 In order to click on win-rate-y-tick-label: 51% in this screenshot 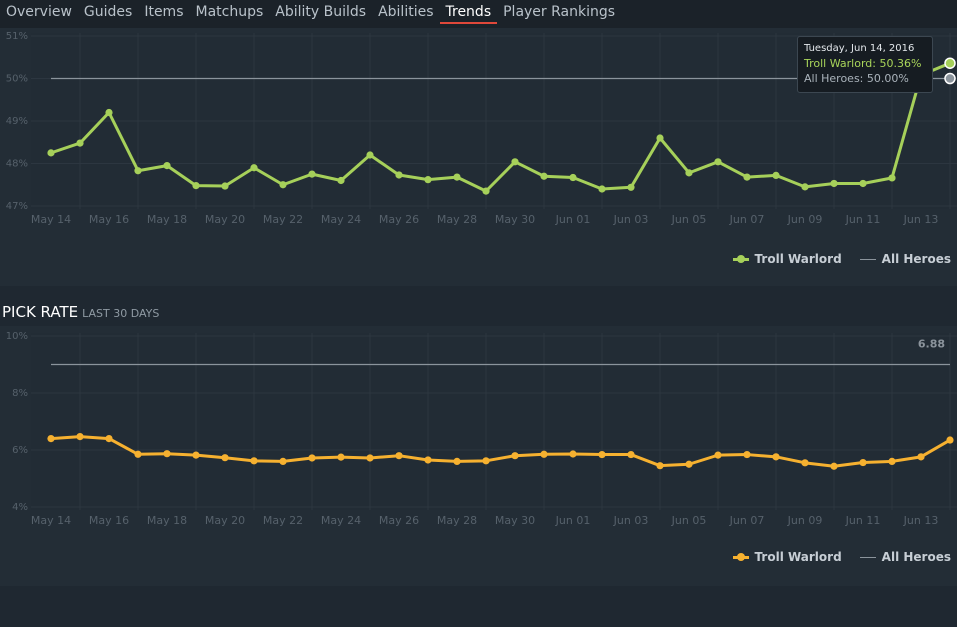, I will do `click(17, 36)`.